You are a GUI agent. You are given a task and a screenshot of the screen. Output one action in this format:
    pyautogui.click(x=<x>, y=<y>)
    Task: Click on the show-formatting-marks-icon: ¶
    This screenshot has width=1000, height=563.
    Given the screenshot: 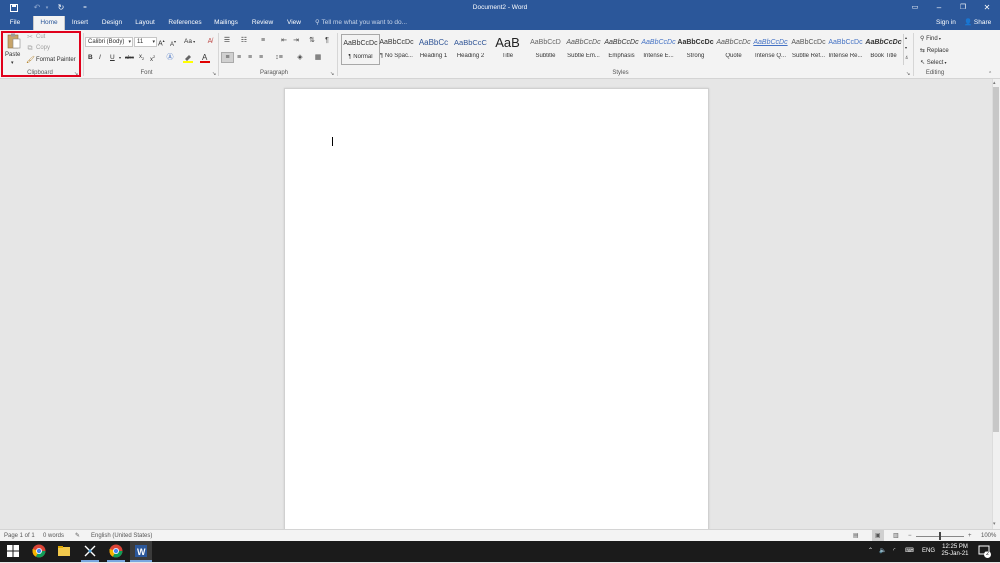 What is the action you would take?
    pyautogui.click(x=327, y=40)
    